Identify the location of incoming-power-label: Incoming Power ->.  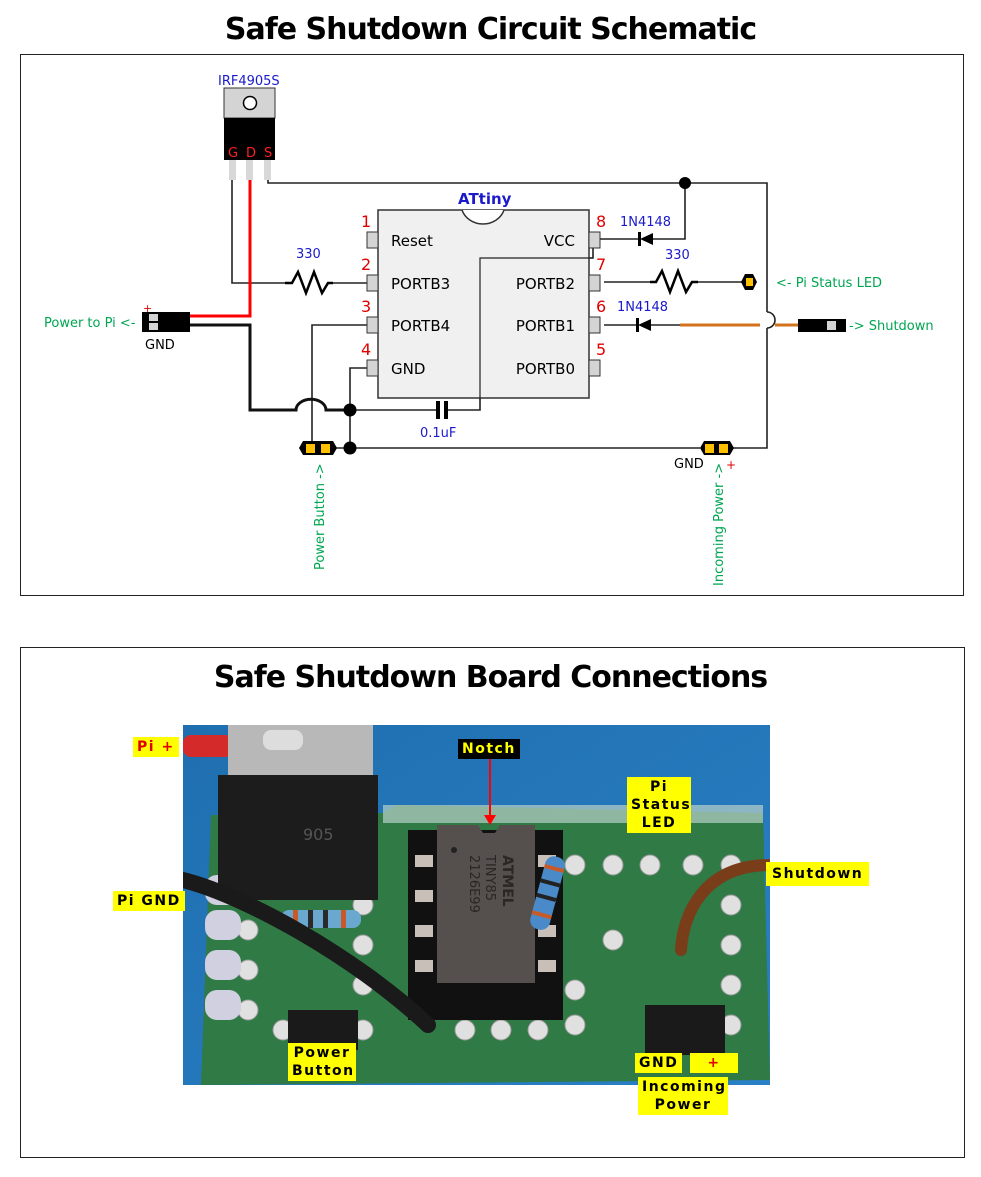
(719, 524).